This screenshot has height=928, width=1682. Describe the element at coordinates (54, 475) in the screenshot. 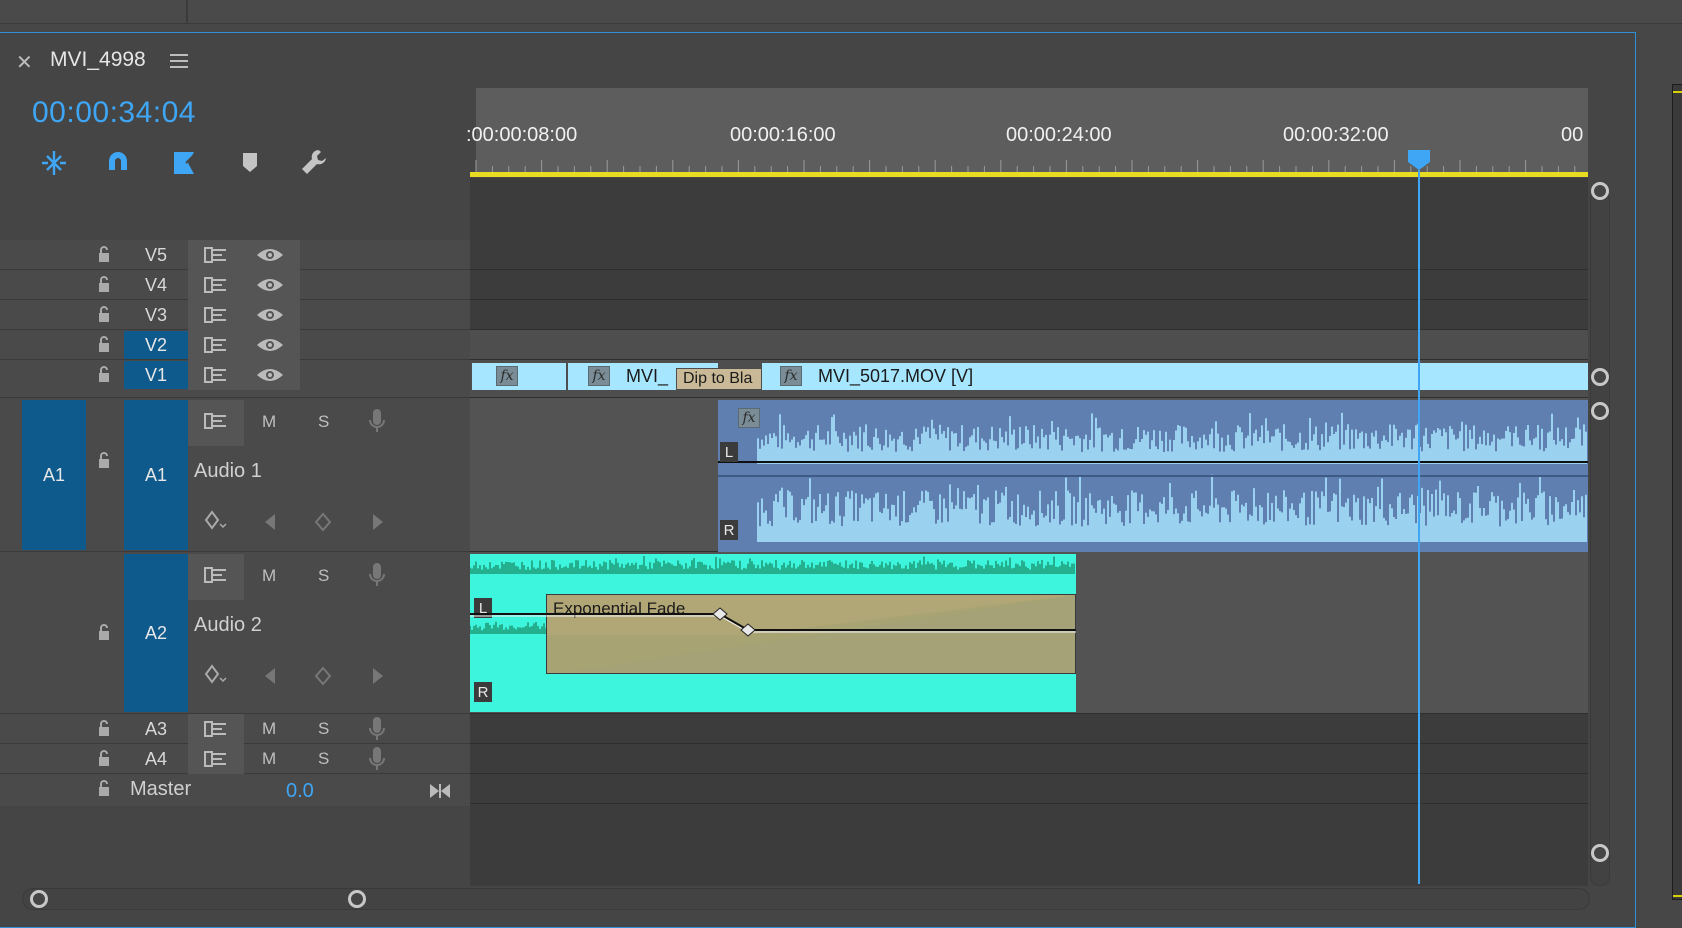

I see `source-patch-a1: A1` at that location.